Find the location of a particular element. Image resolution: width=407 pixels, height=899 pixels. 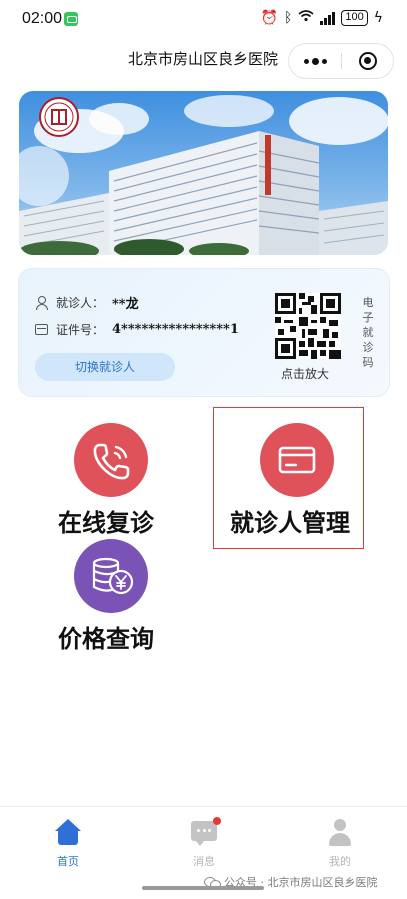

qr-side-char: 诊 is located at coordinates (368, 347).